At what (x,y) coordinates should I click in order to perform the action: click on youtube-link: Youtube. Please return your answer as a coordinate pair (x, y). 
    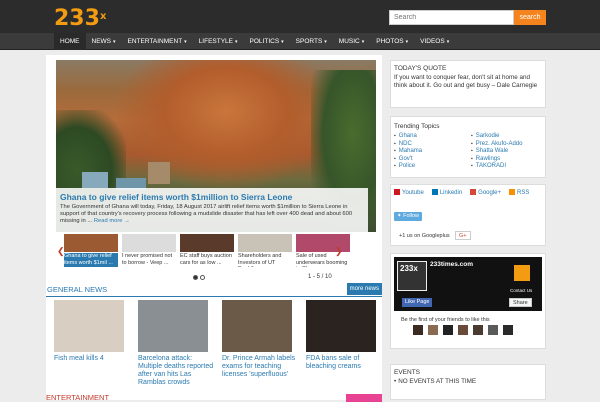
    Looking at the image, I should click on (411, 193).